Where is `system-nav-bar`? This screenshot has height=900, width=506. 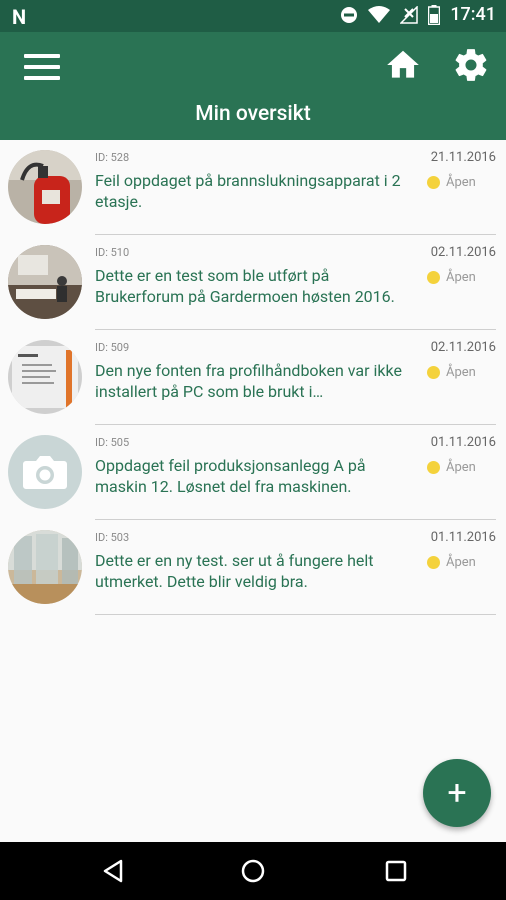
system-nav-bar is located at coordinates (253, 871).